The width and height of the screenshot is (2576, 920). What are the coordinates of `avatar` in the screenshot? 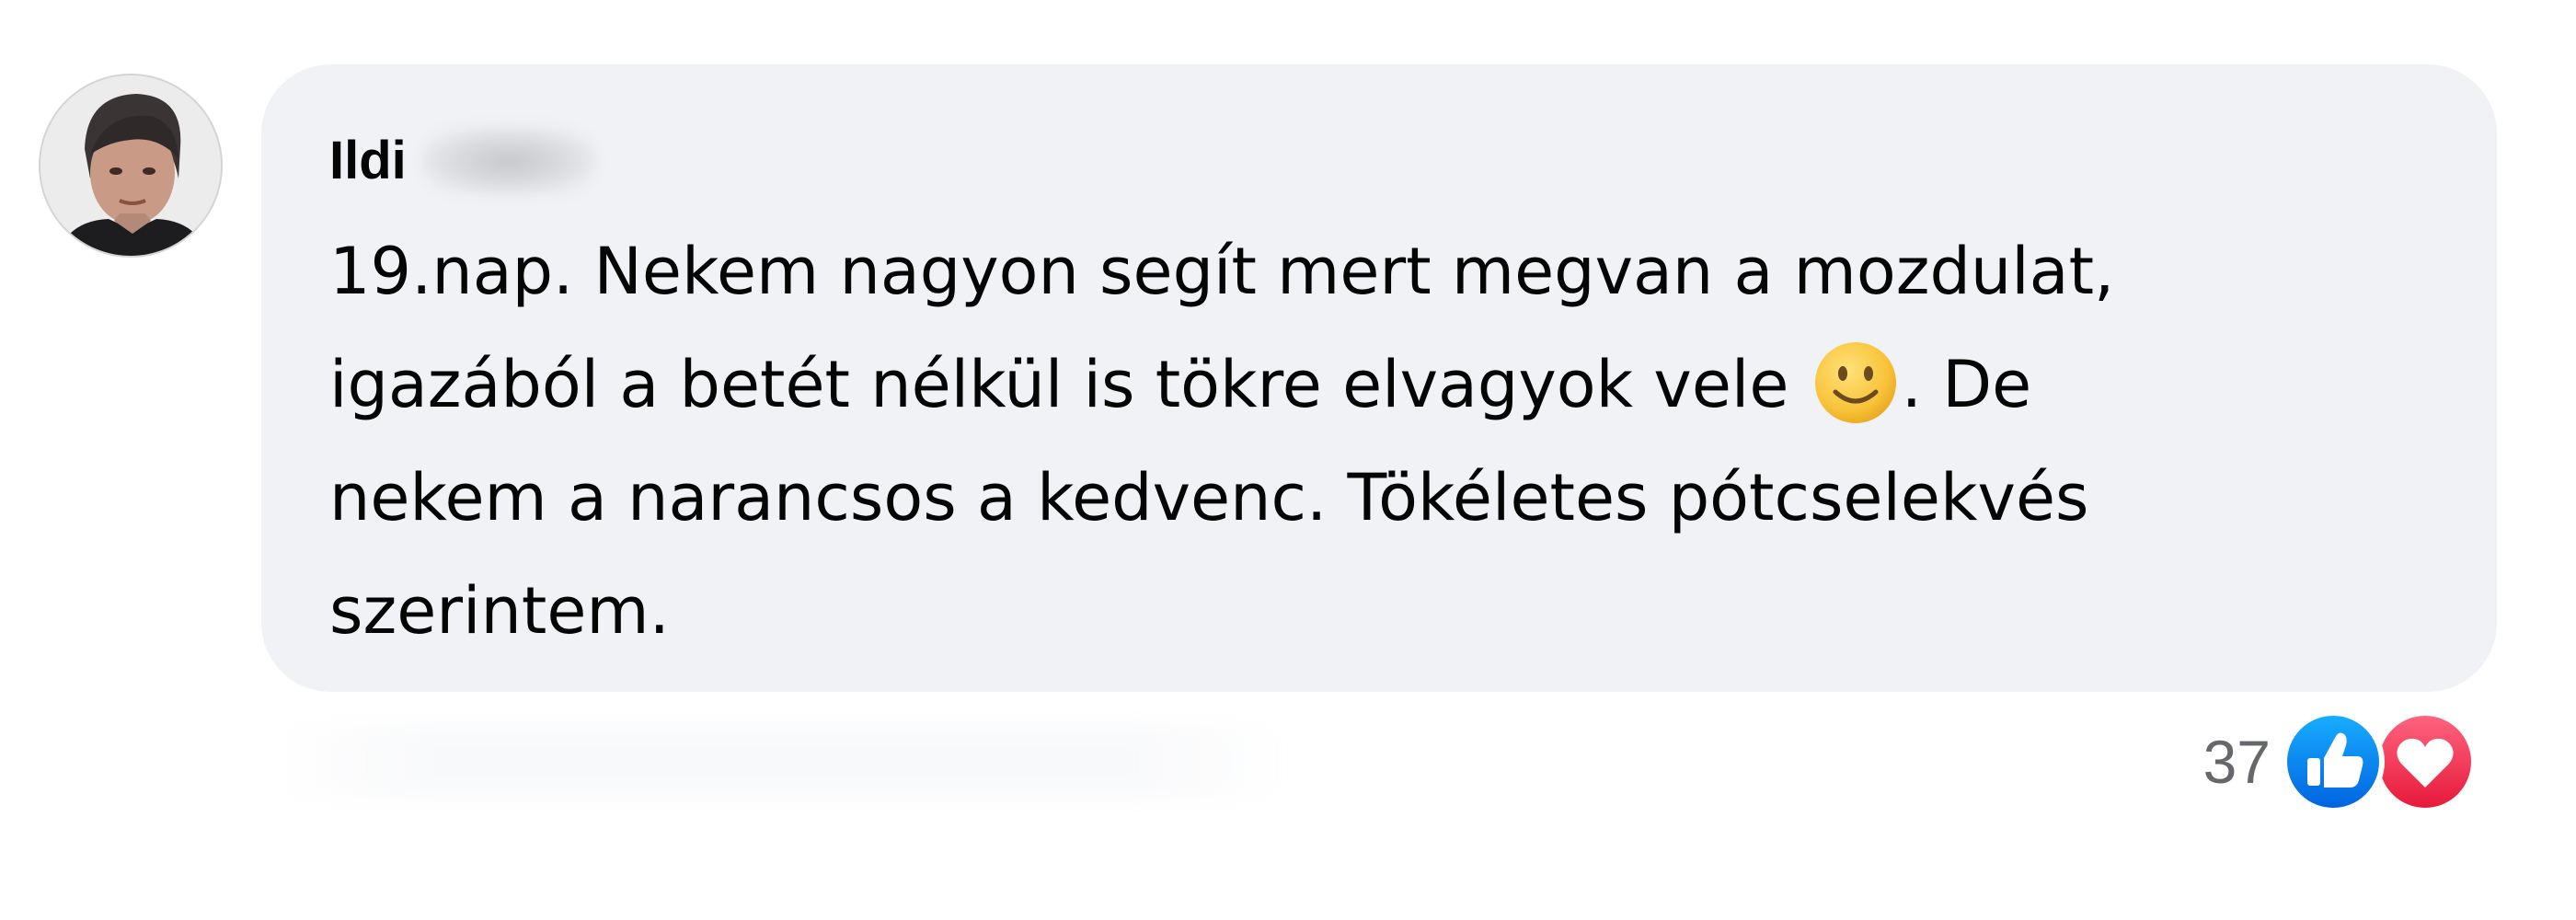 It's located at (130, 165).